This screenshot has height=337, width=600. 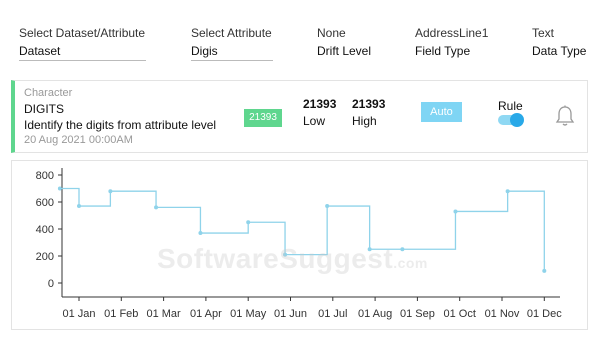 What do you see at coordinates (206, 314) in the screenshot?
I see `x-tick-label: 01 Apr` at bounding box center [206, 314].